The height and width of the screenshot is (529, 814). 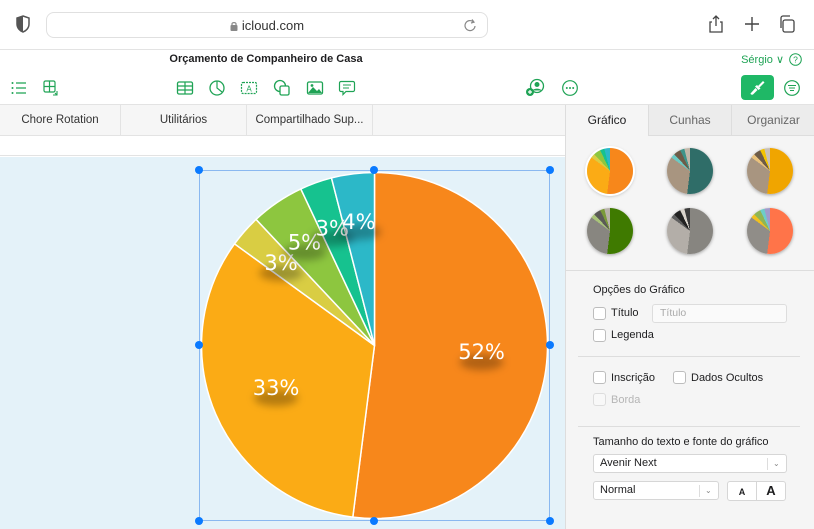 What do you see at coordinates (599, 399) in the screenshot?
I see `border-checkbox` at bounding box center [599, 399].